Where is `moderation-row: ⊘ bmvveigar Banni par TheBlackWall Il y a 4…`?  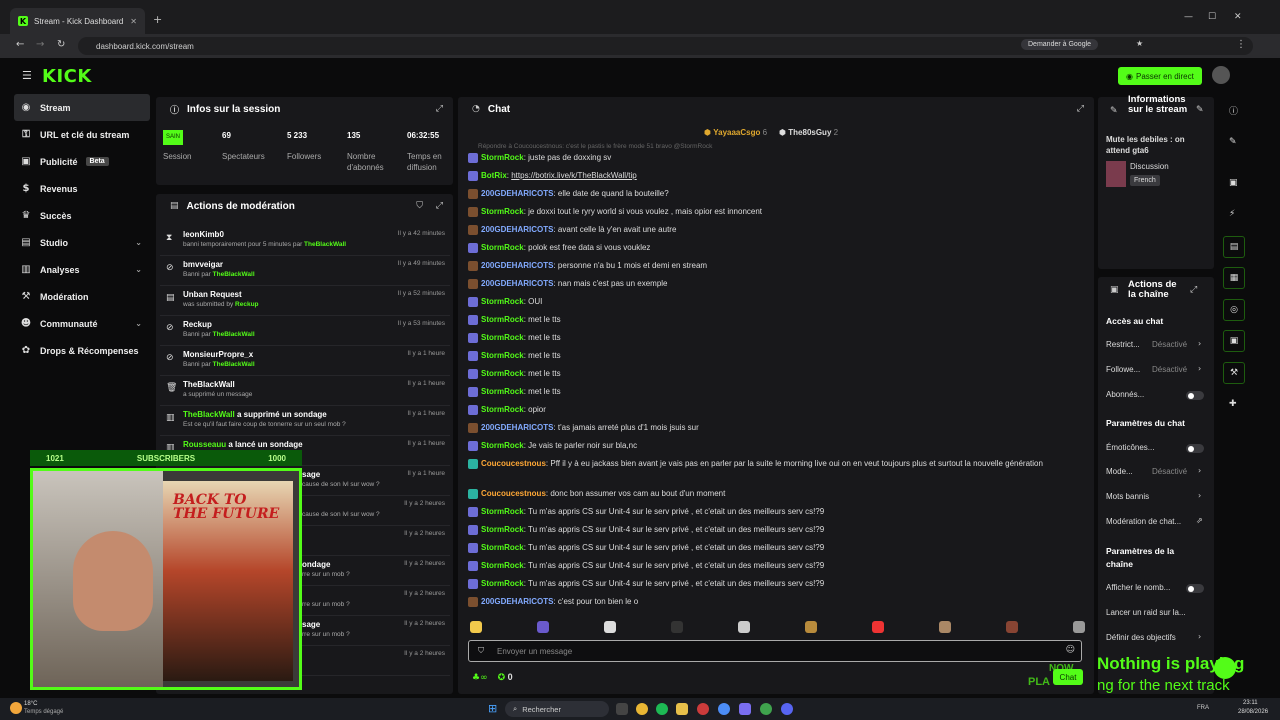
moderation-row: ⊘ bmvveigar Banni par TheBlackWall Il y a 4… is located at coordinates (305, 271).